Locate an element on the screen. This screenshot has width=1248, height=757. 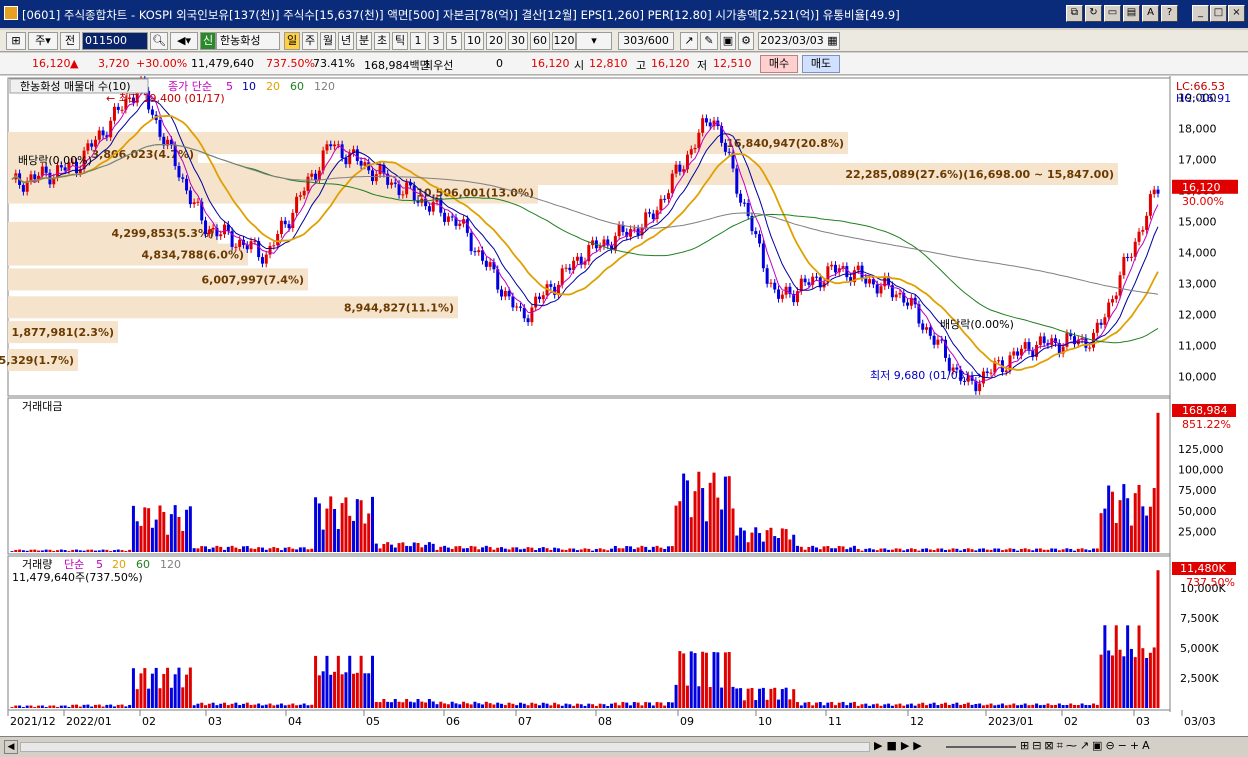
link-icon: ⧉ is located at coordinates (1074, 13).